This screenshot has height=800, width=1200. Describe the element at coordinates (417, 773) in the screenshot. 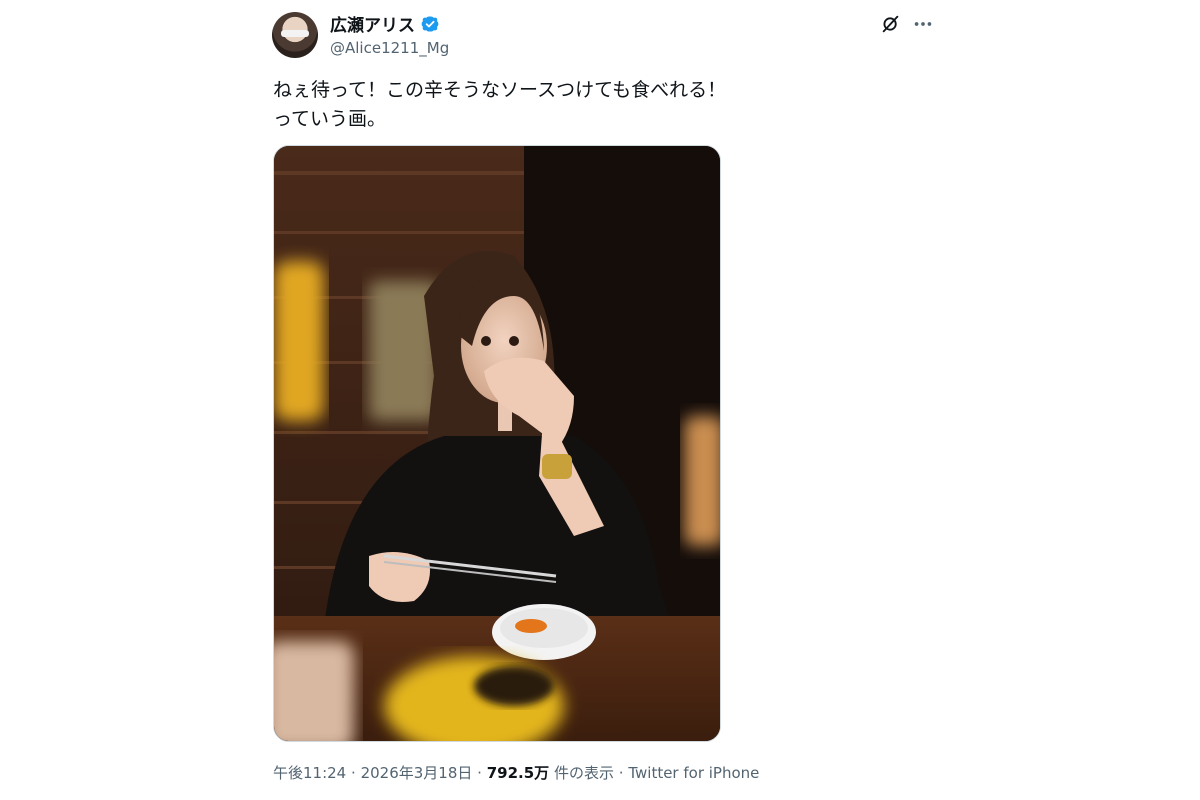

I see `tweet-date: 2026年3月18日` at that location.